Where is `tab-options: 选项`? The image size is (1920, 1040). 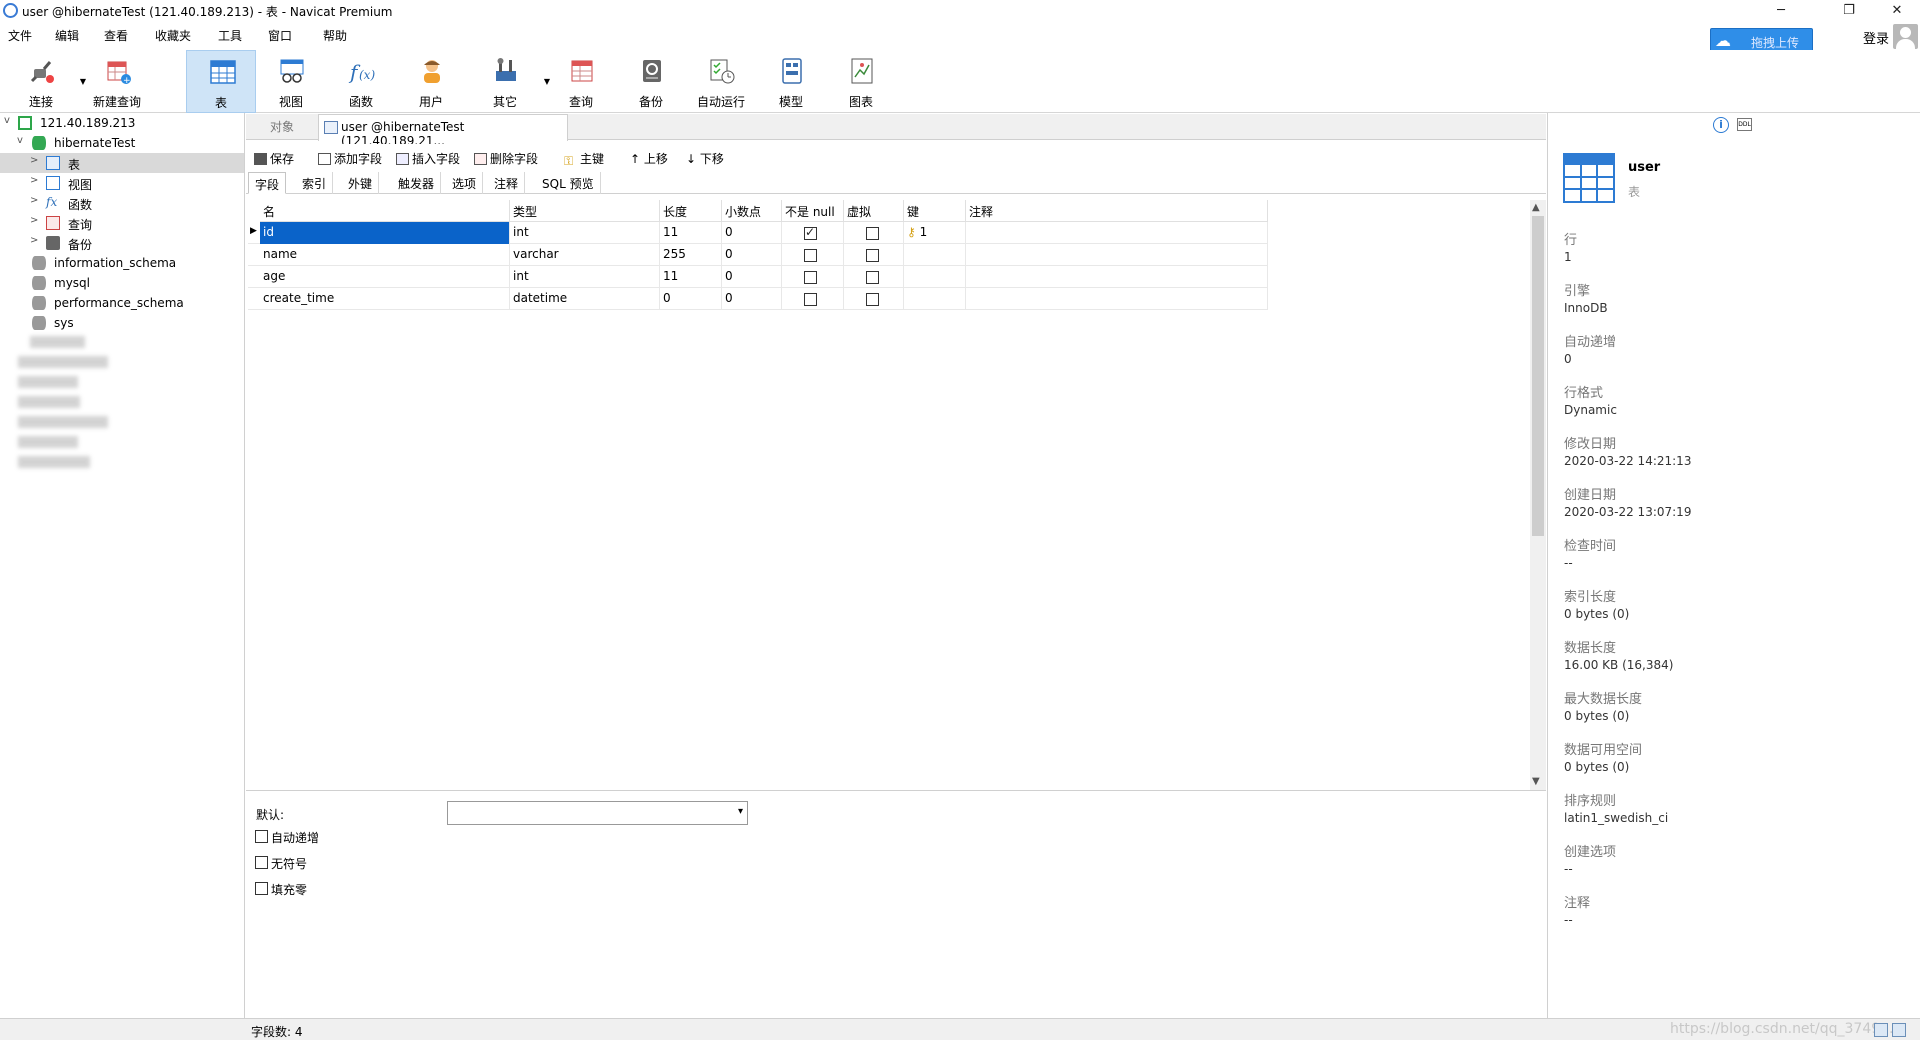 tab-options: 选项 is located at coordinates (465, 183).